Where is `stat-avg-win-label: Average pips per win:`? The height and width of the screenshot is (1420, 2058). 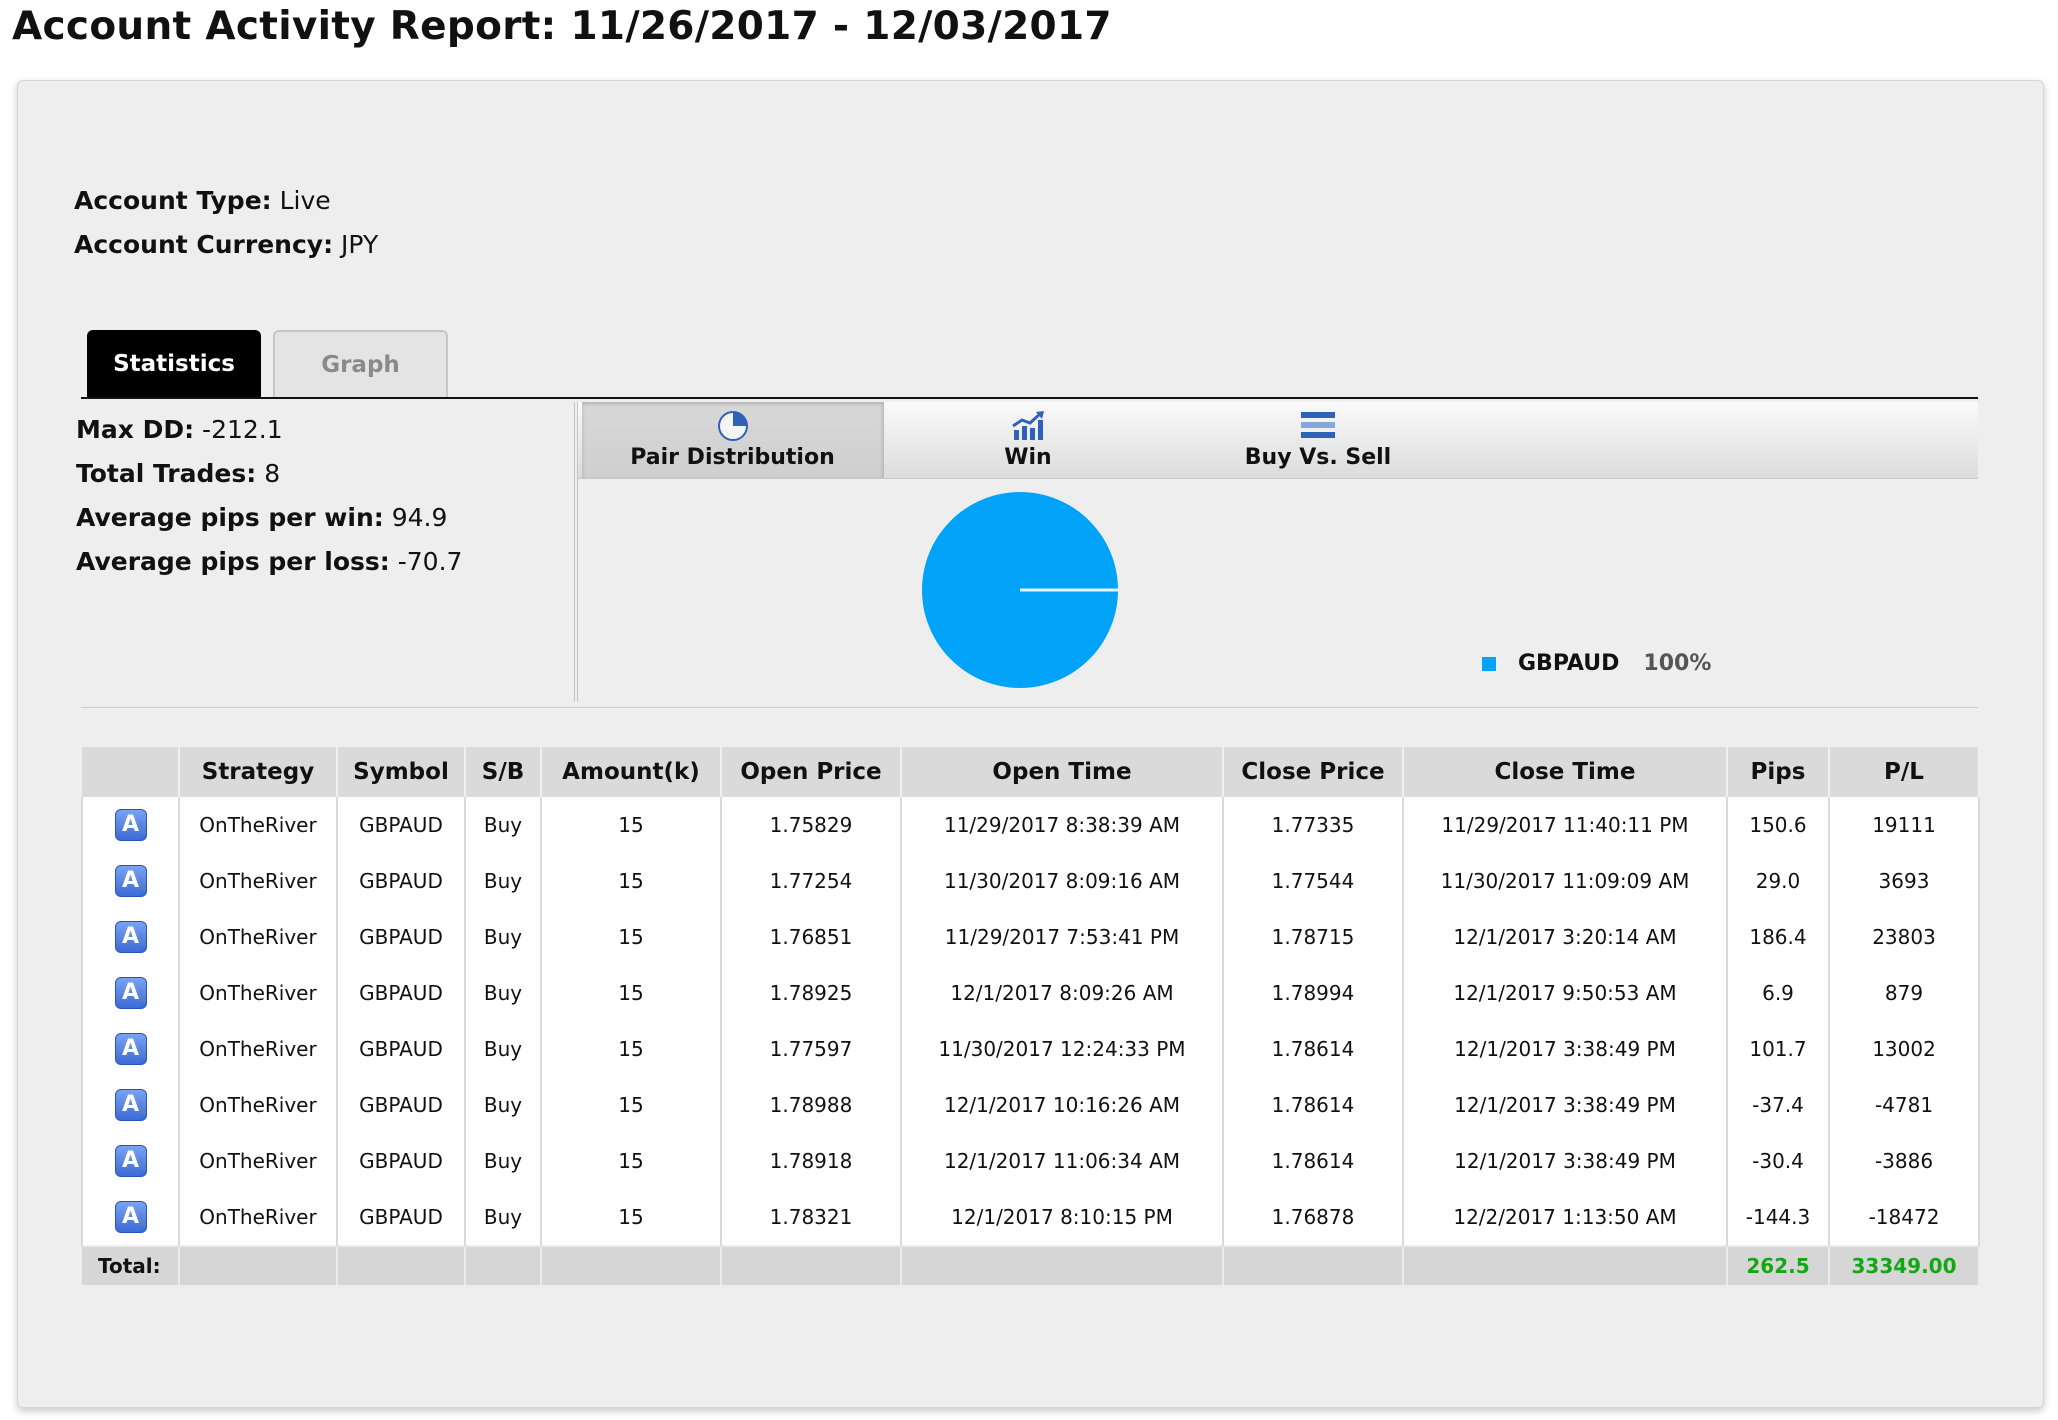 stat-avg-win-label: Average pips per win: is located at coordinates (230, 517).